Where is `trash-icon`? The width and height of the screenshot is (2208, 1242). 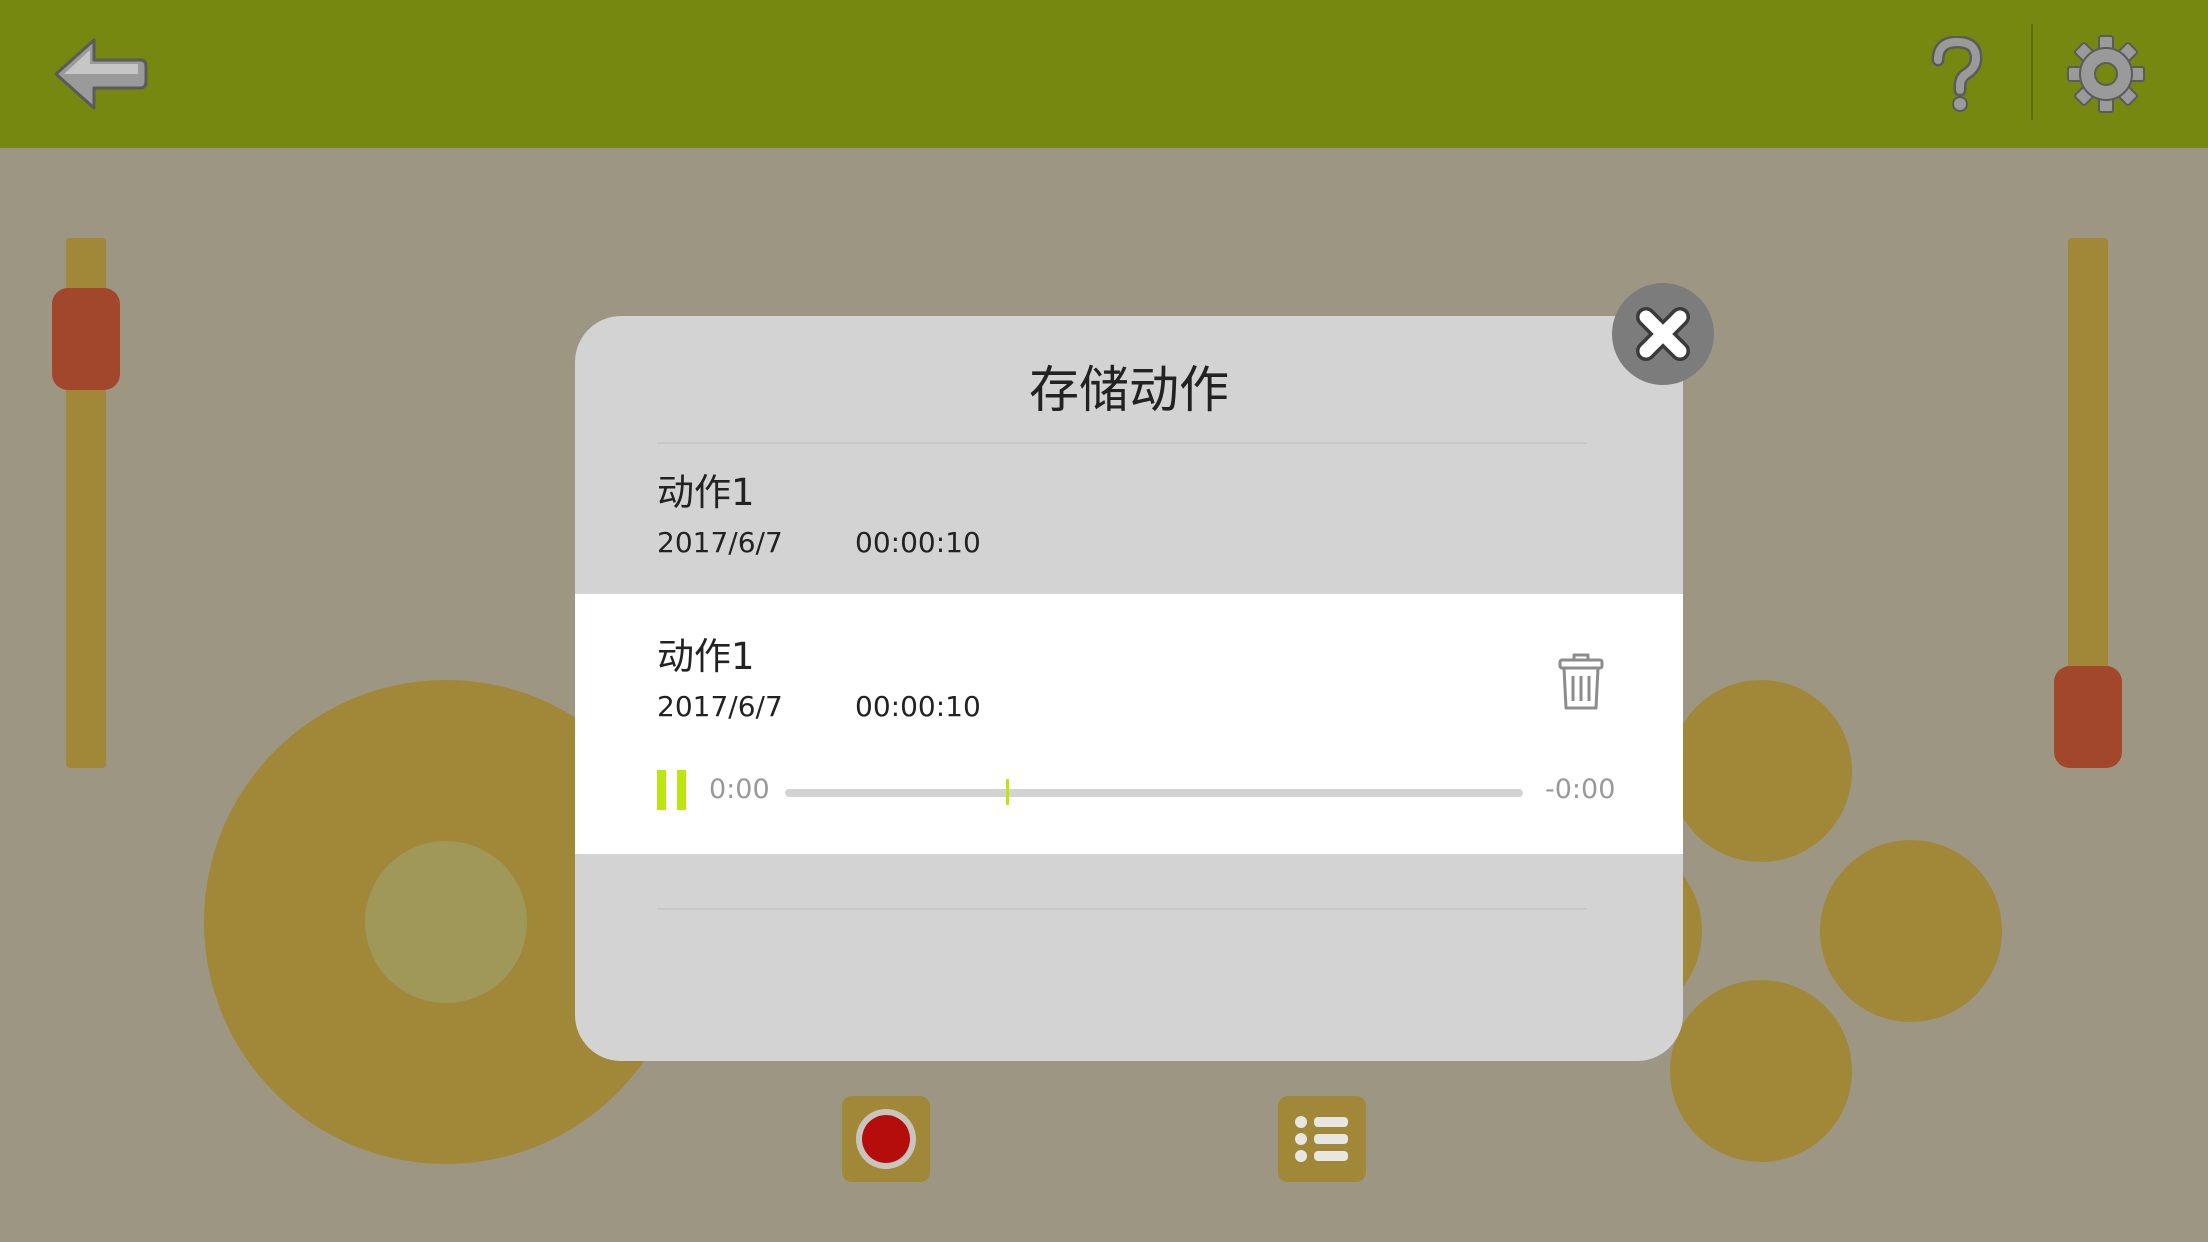 trash-icon is located at coordinates (1581, 681).